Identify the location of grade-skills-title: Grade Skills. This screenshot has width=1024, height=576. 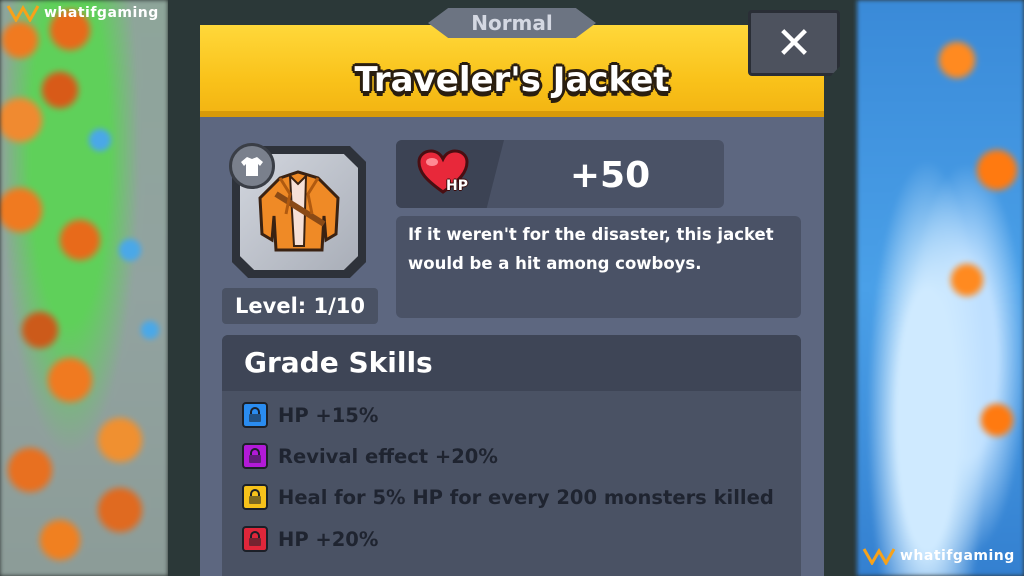
(338, 362).